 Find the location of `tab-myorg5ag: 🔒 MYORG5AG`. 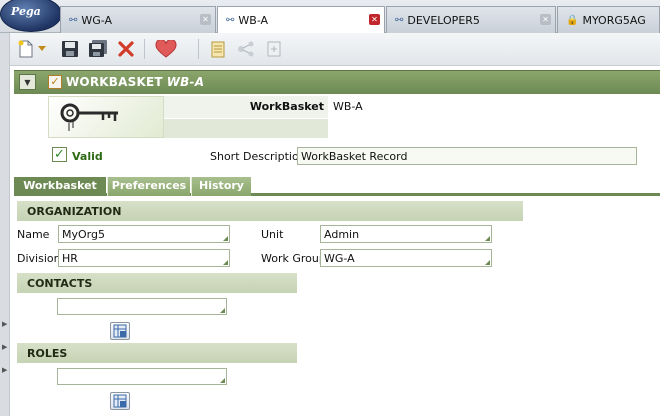

tab-myorg5ag: 🔒 MYORG5AG is located at coordinates (608, 19).